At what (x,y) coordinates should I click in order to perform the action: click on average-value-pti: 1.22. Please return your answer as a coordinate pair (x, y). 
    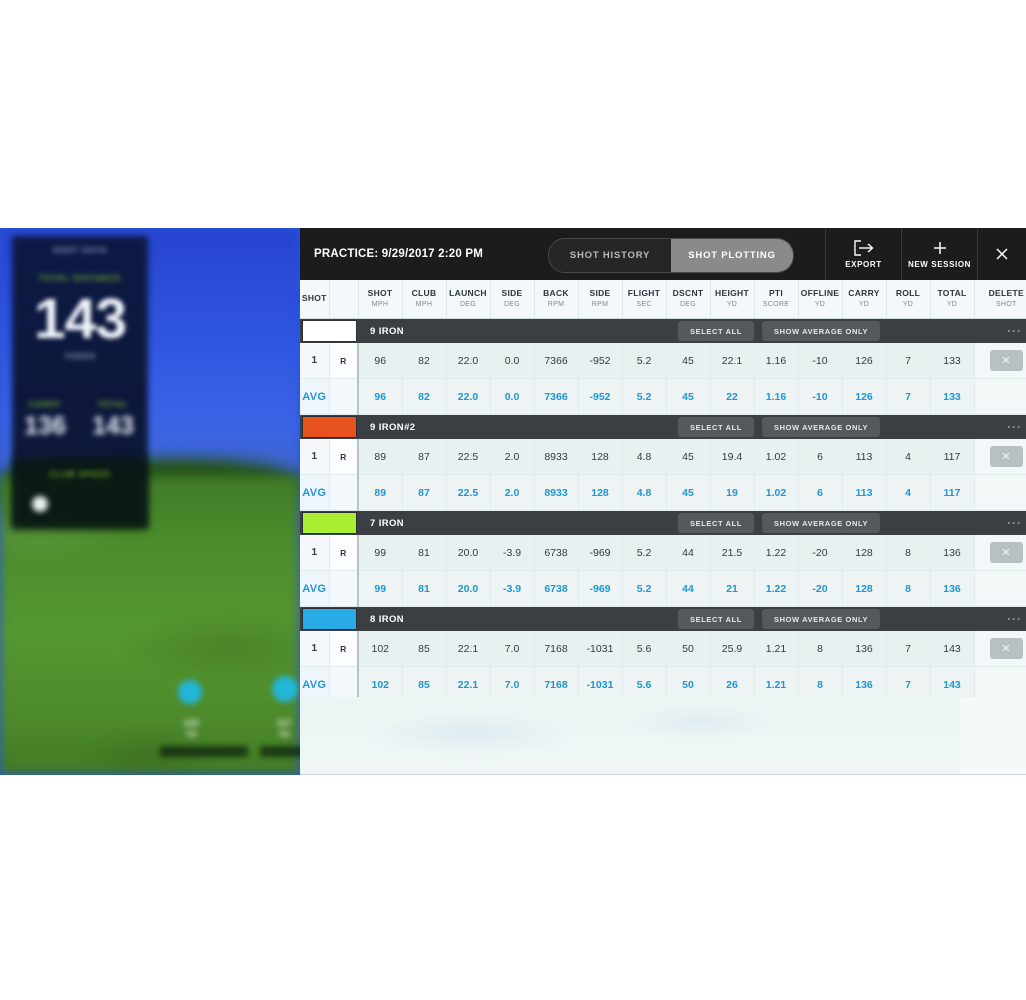
    Looking at the image, I should click on (776, 588).